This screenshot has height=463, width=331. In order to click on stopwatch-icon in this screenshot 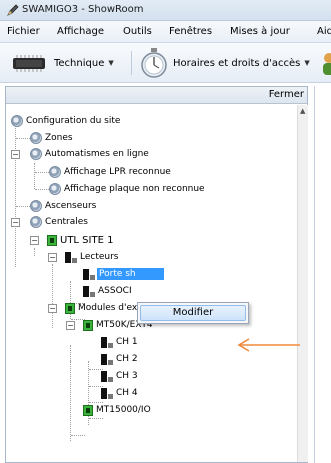, I will do `click(154, 63)`.